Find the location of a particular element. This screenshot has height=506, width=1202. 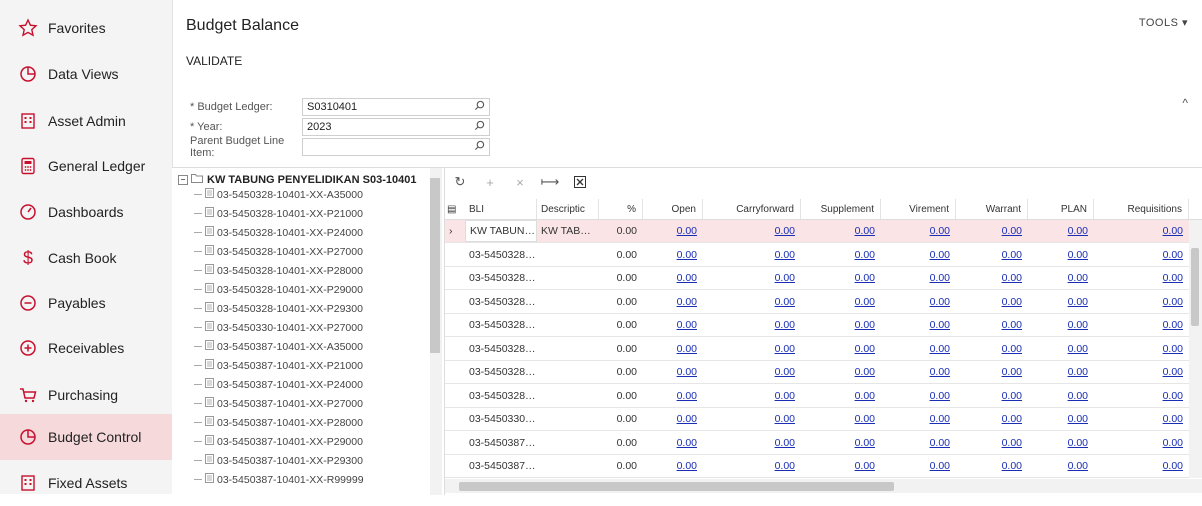

column-header: Warrant is located at coordinates (992, 209).